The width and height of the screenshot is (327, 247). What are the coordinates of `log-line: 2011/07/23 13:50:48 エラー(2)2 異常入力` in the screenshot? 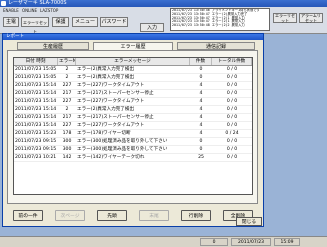 It's located at (208, 25).